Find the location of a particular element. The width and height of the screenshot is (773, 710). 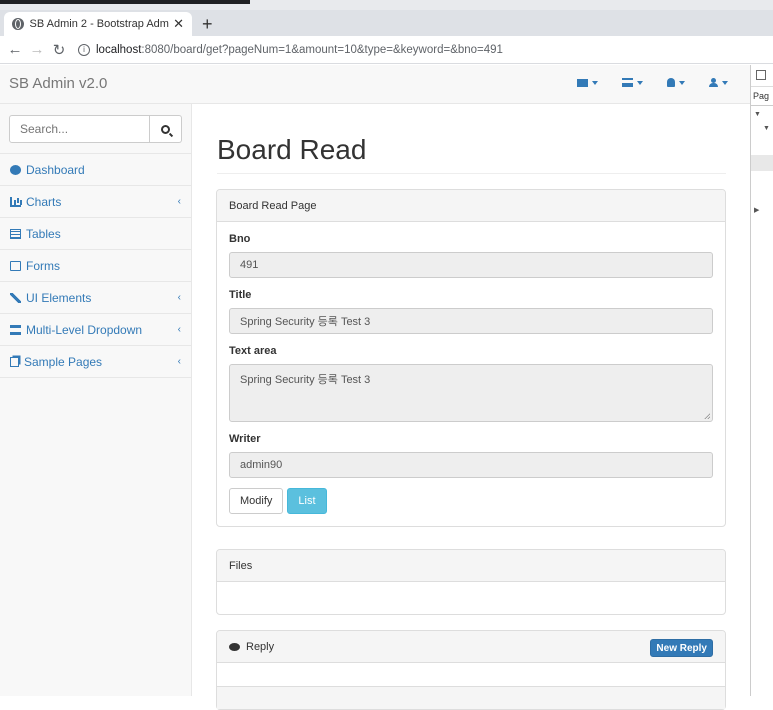

reload-icon: ↻ is located at coordinates (59, 50).